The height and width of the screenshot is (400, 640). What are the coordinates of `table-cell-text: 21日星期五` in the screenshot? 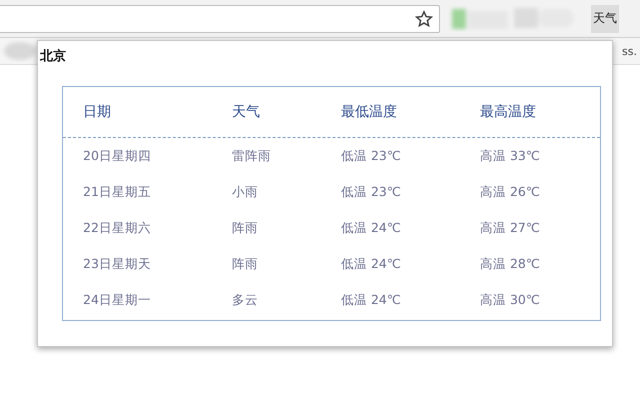 It's located at (117, 192).